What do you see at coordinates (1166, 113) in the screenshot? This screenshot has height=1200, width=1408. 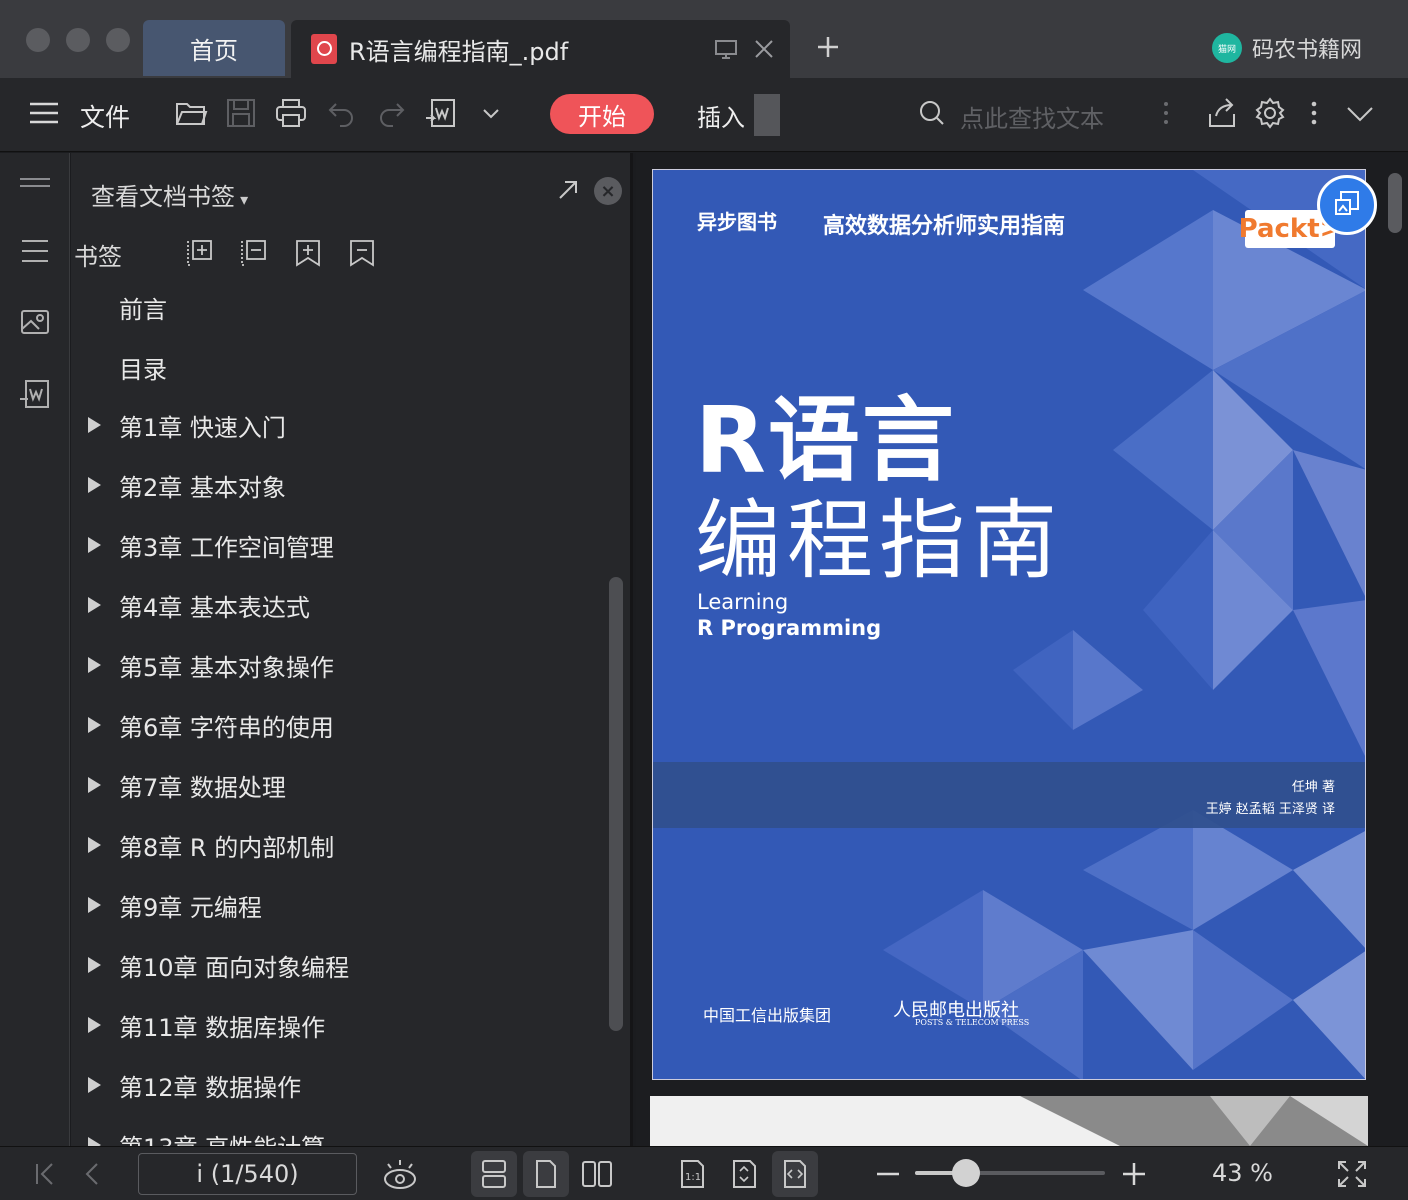 I see `vertical-dots-icon` at bounding box center [1166, 113].